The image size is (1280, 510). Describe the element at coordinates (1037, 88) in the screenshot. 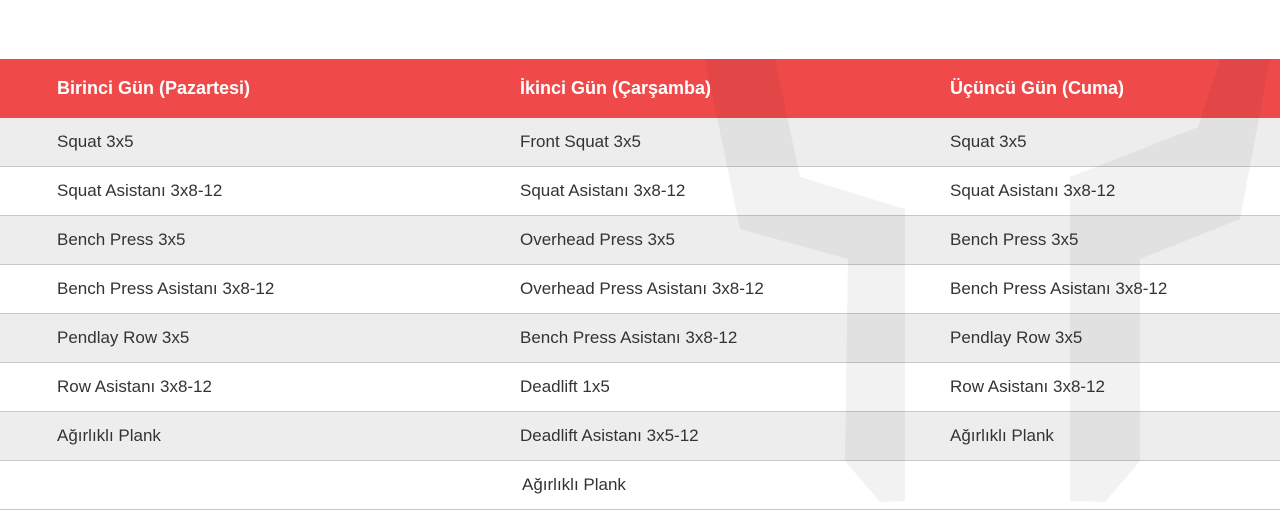

I see `column-header-day-3: Üçüncü Gün (Cuma)` at that location.